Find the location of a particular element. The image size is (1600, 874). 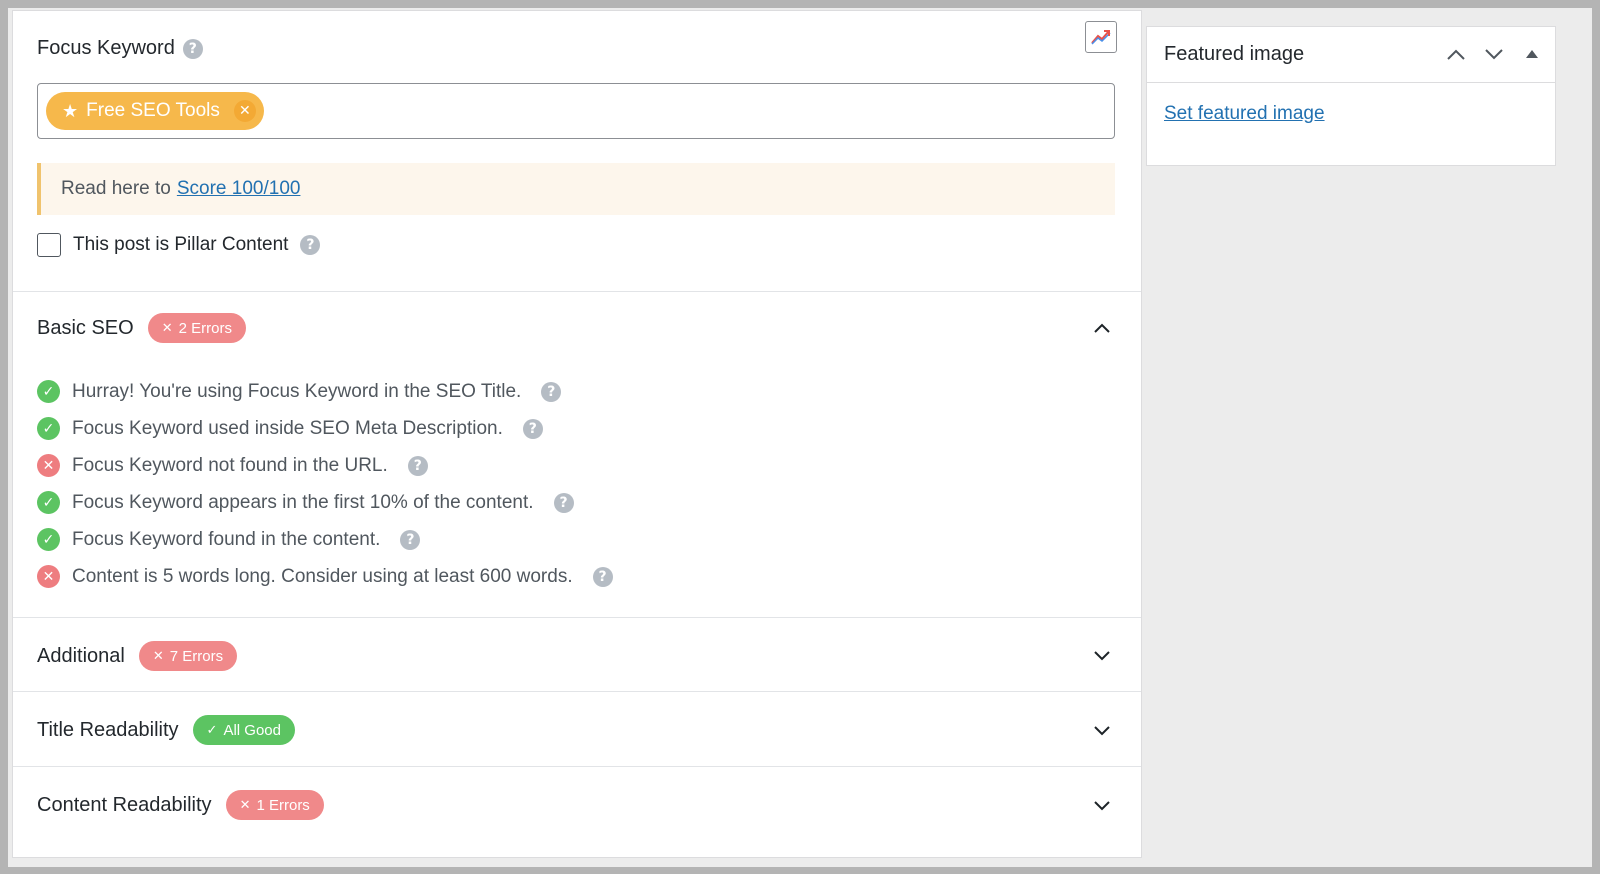

featured-image-header: Featured image is located at coordinates (1351, 55).